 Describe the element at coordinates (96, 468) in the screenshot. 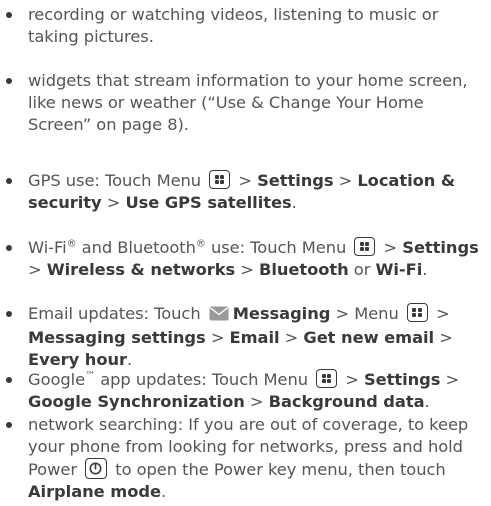

I see `power-key-icon` at that location.